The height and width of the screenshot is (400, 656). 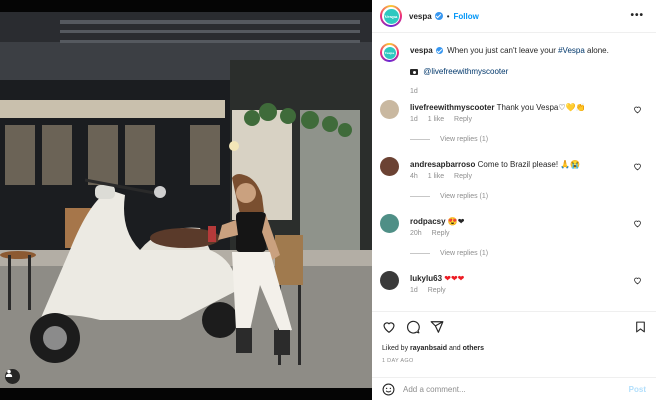 I want to click on liked-by-prefix: Liked by, so click(x=395, y=348).